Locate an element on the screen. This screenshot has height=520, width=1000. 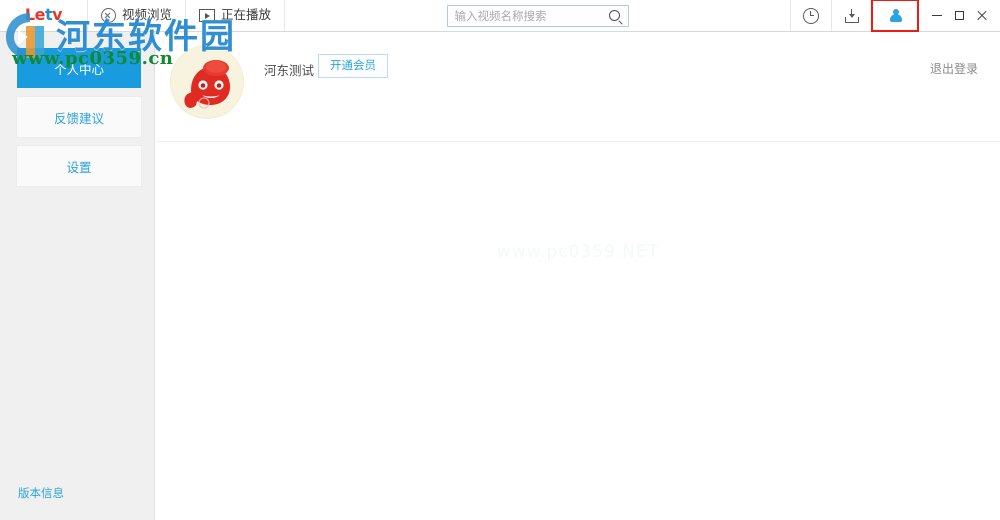
user-account-icon is located at coordinates (895, 15).